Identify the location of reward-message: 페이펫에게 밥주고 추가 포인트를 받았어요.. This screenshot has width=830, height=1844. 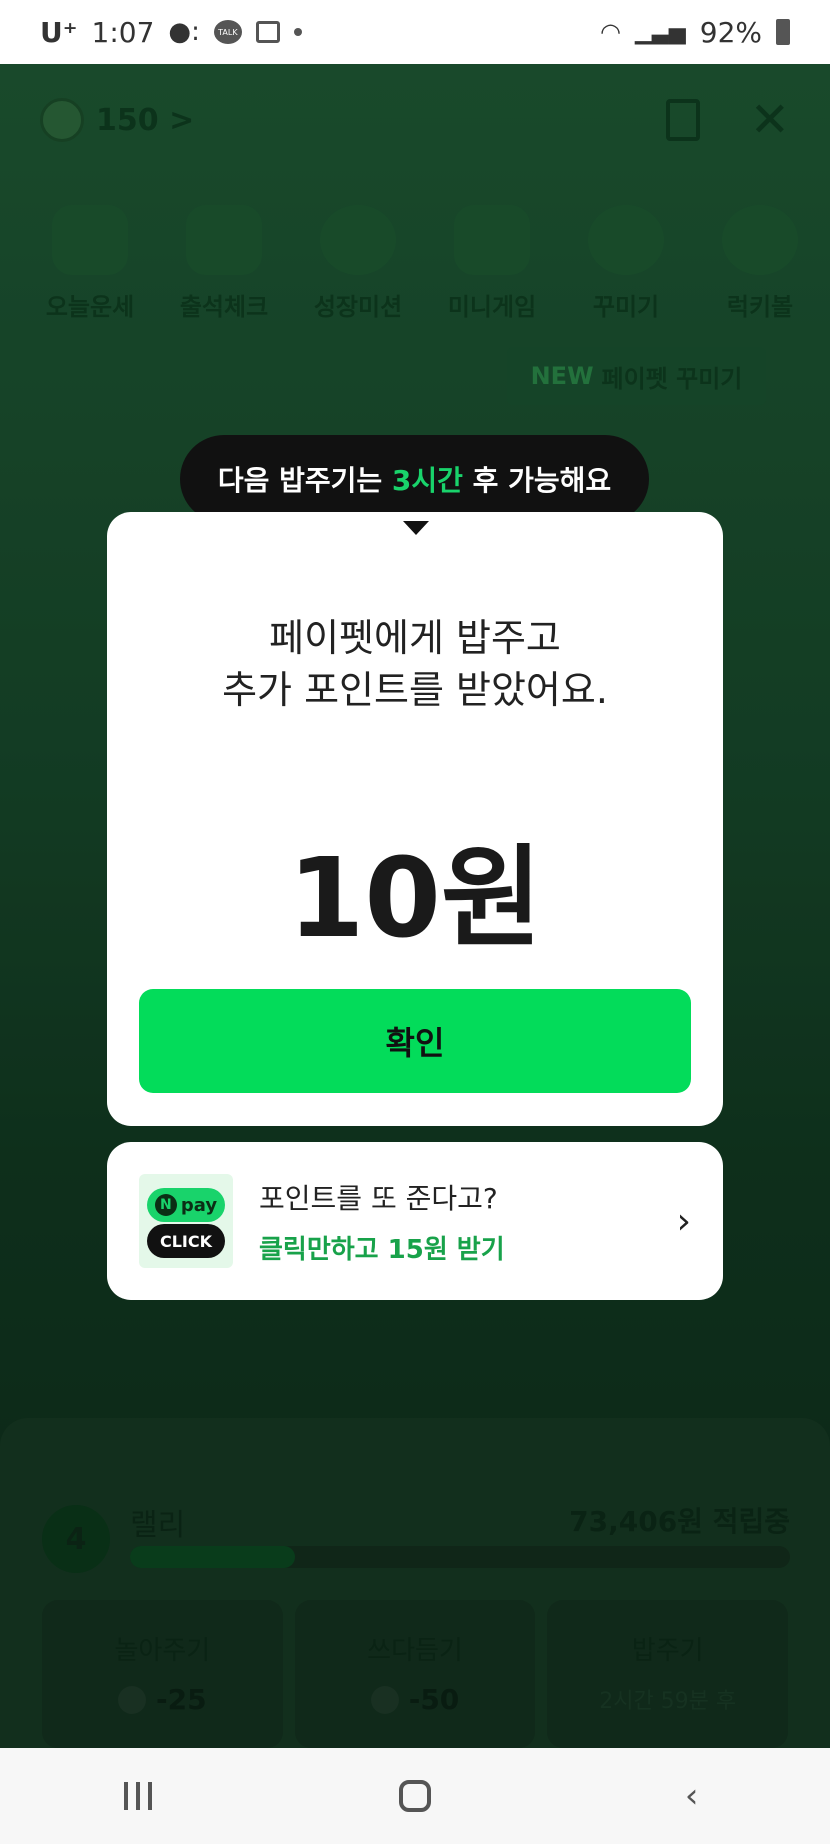
(415, 664).